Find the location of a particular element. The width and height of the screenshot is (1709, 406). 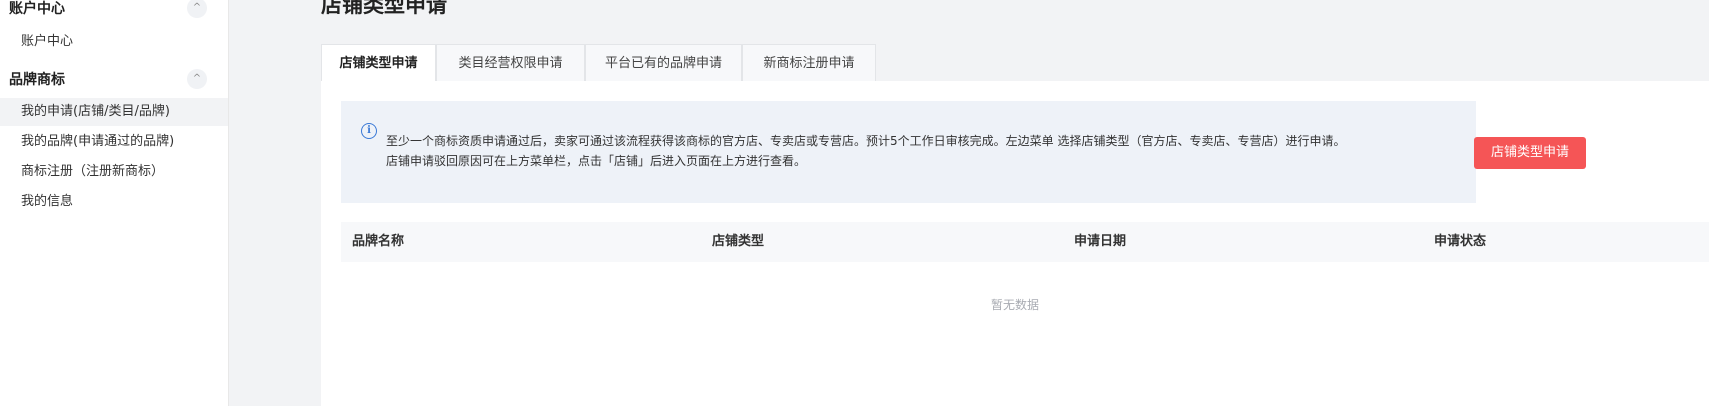

brand-trademark-group-title: 品牌商标 is located at coordinates (37, 79).